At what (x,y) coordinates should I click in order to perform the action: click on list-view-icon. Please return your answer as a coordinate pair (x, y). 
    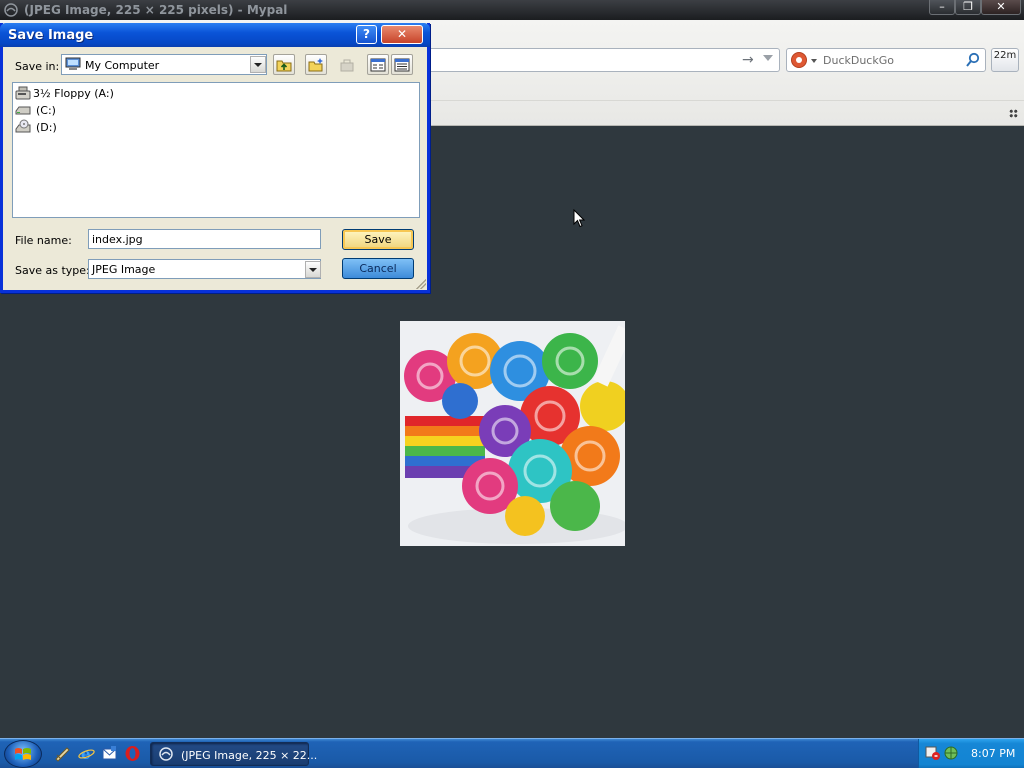
    Looking at the image, I should click on (378, 65).